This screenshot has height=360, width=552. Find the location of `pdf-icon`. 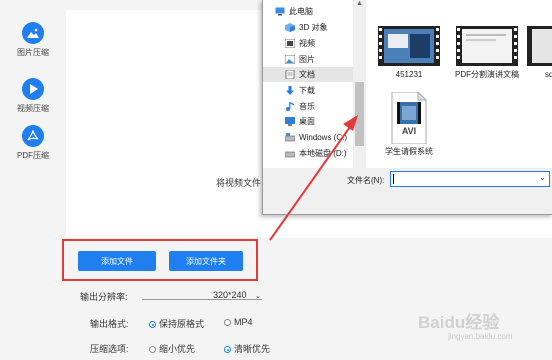

pdf-icon is located at coordinates (33, 136).